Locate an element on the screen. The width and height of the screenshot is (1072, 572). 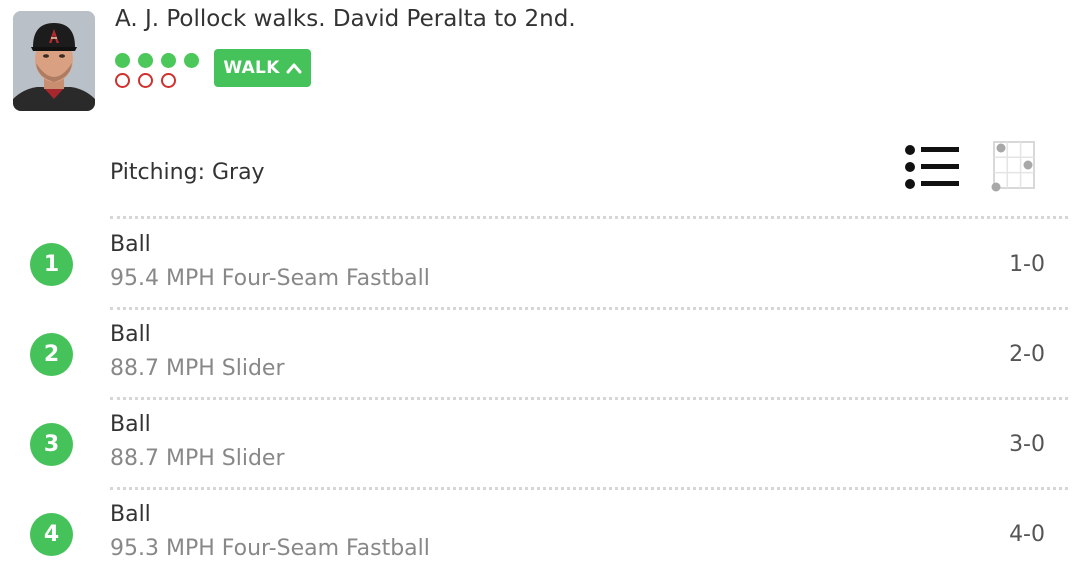
result-badge-toggle: WALK is located at coordinates (262, 68).